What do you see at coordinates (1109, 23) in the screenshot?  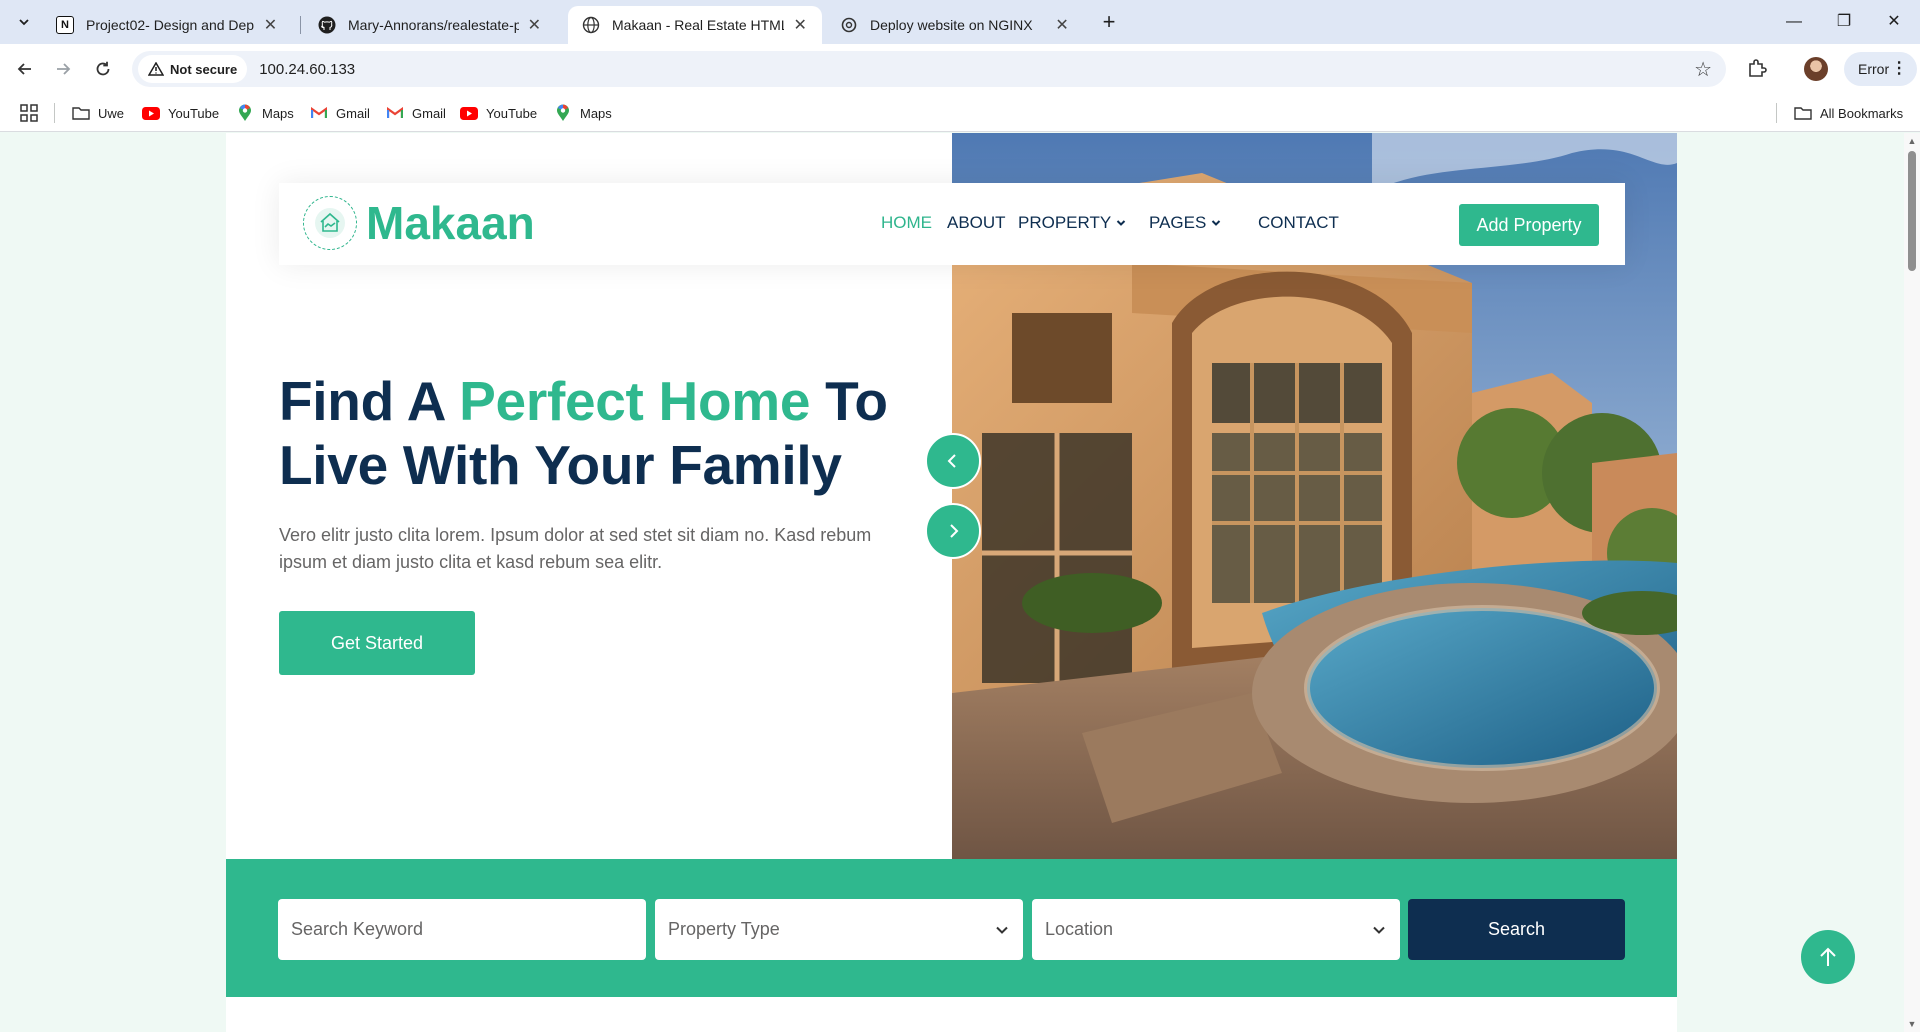 I see `new-tab-button: +` at bounding box center [1109, 23].